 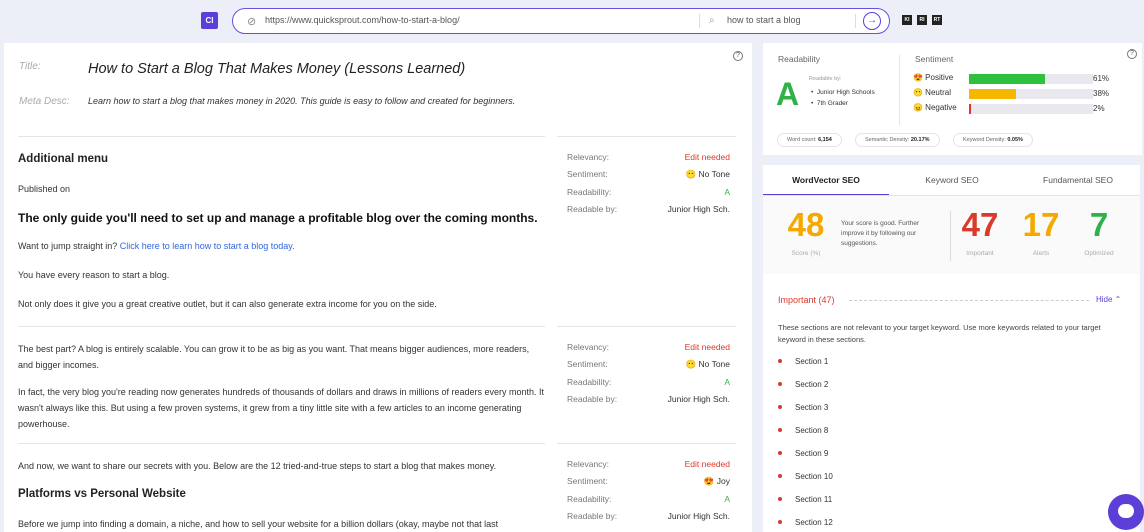 What do you see at coordinates (252, 22) in the screenshot?
I see `link-icon: ⊘` at bounding box center [252, 22].